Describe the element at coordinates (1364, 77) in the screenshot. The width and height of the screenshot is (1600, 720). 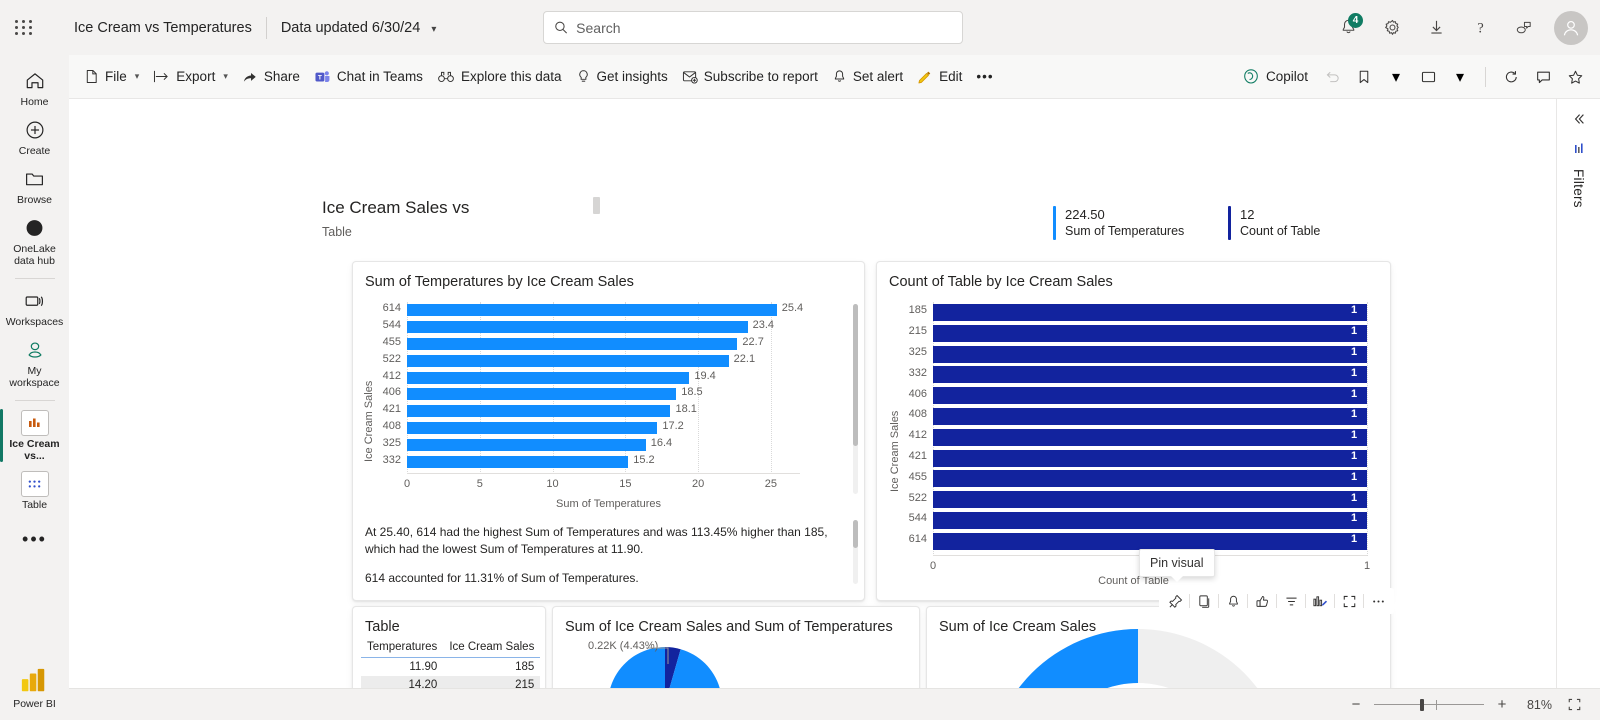
I see `bookmarks-button` at that location.